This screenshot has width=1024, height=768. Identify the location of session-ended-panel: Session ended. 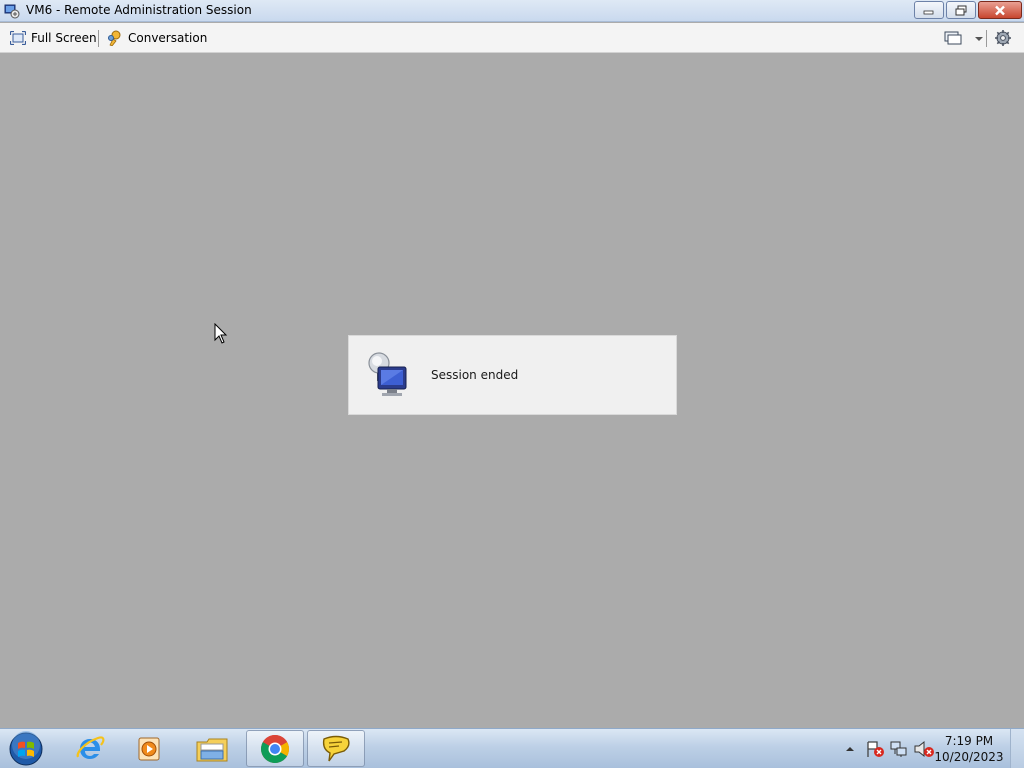
(512, 375).